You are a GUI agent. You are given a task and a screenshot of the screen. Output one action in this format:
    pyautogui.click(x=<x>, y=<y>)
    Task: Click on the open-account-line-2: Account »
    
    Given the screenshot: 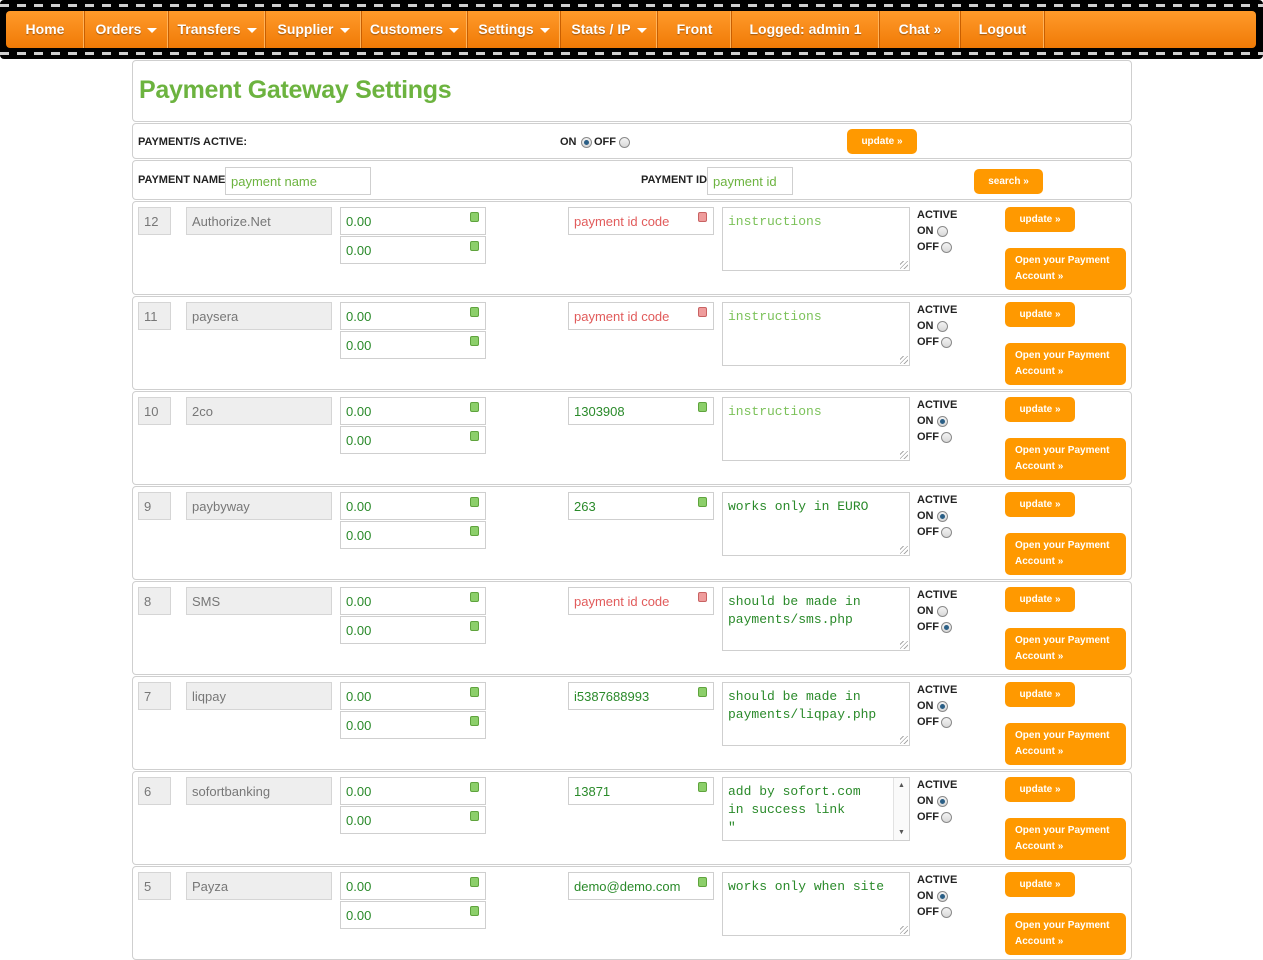 What is the action you would take?
    pyautogui.click(x=1039, y=941)
    